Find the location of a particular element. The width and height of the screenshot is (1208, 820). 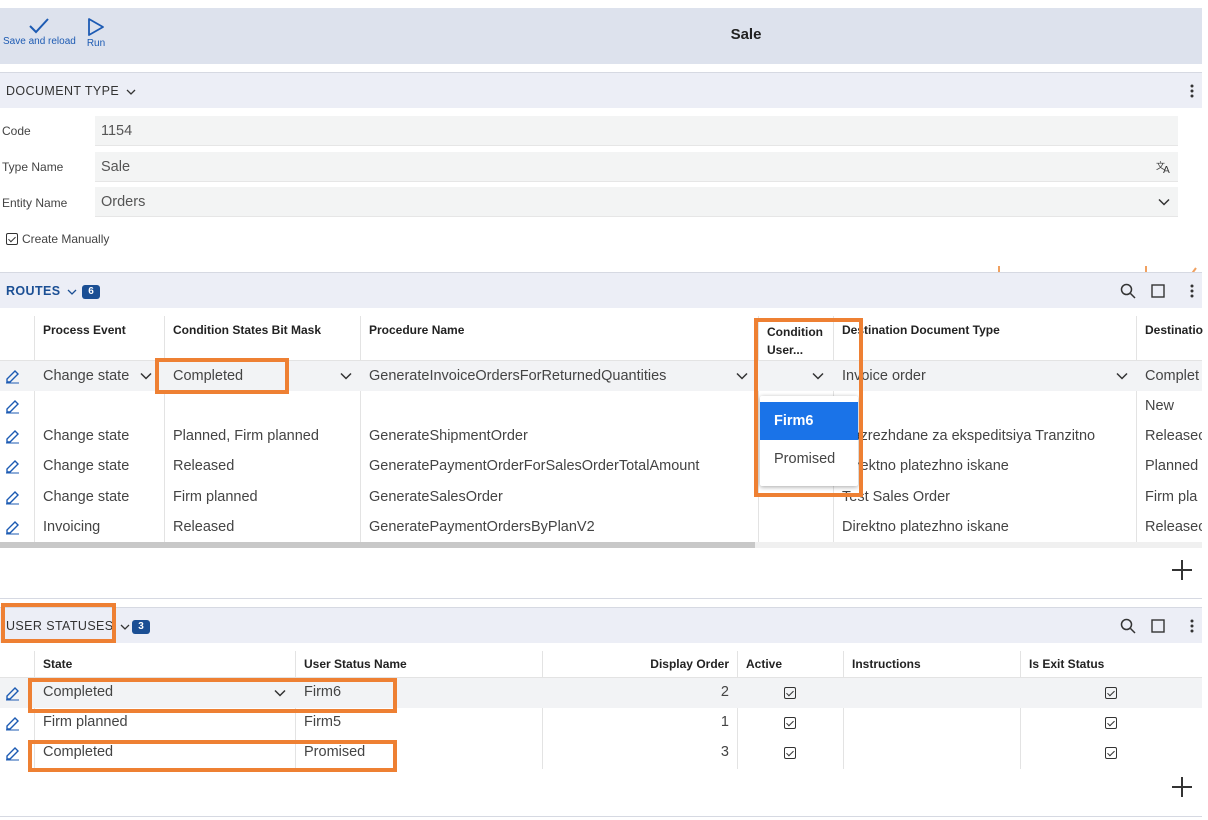

destination-cell: Complet is located at coordinates (1173, 376).